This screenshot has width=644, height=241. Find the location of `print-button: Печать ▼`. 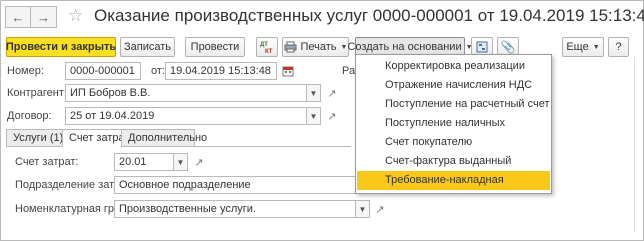

print-button: Печать ▼ is located at coordinates (315, 47).